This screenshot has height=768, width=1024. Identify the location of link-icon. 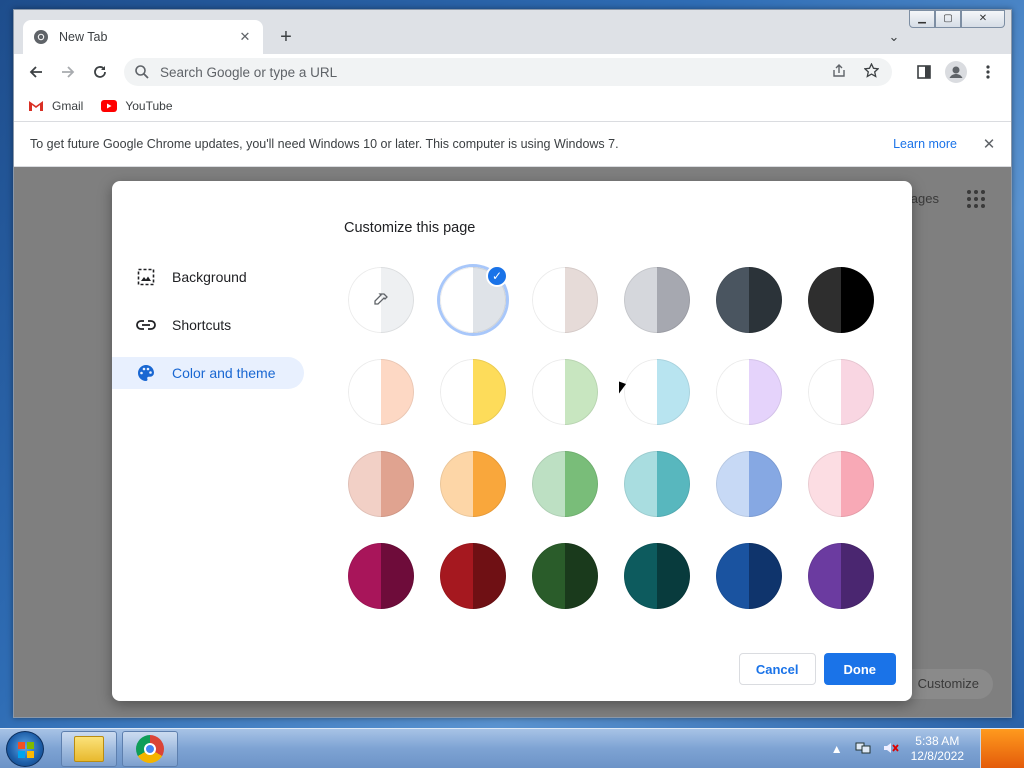
(146, 325).